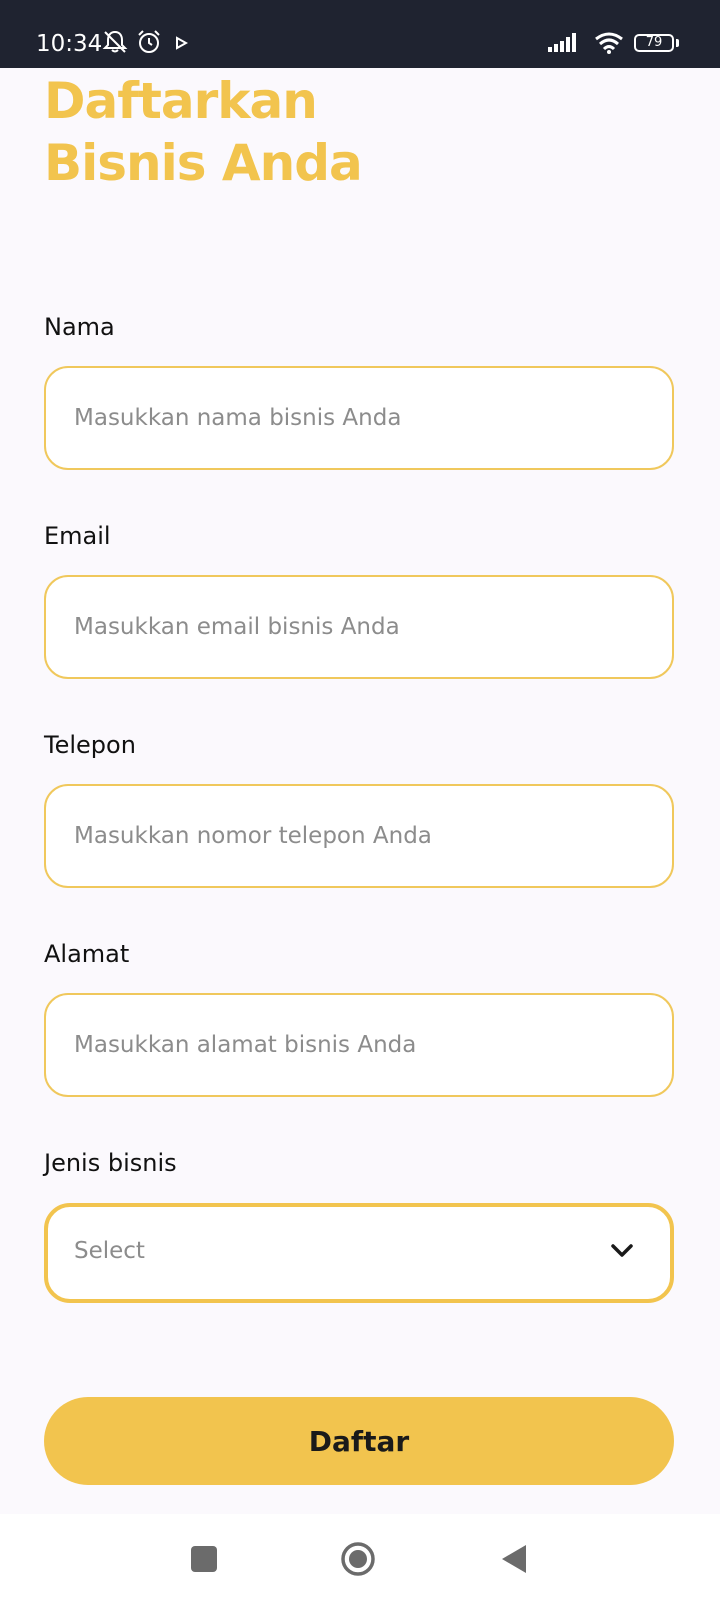 Image resolution: width=720 pixels, height=1600 pixels. I want to click on wifi-icon, so click(609, 43).